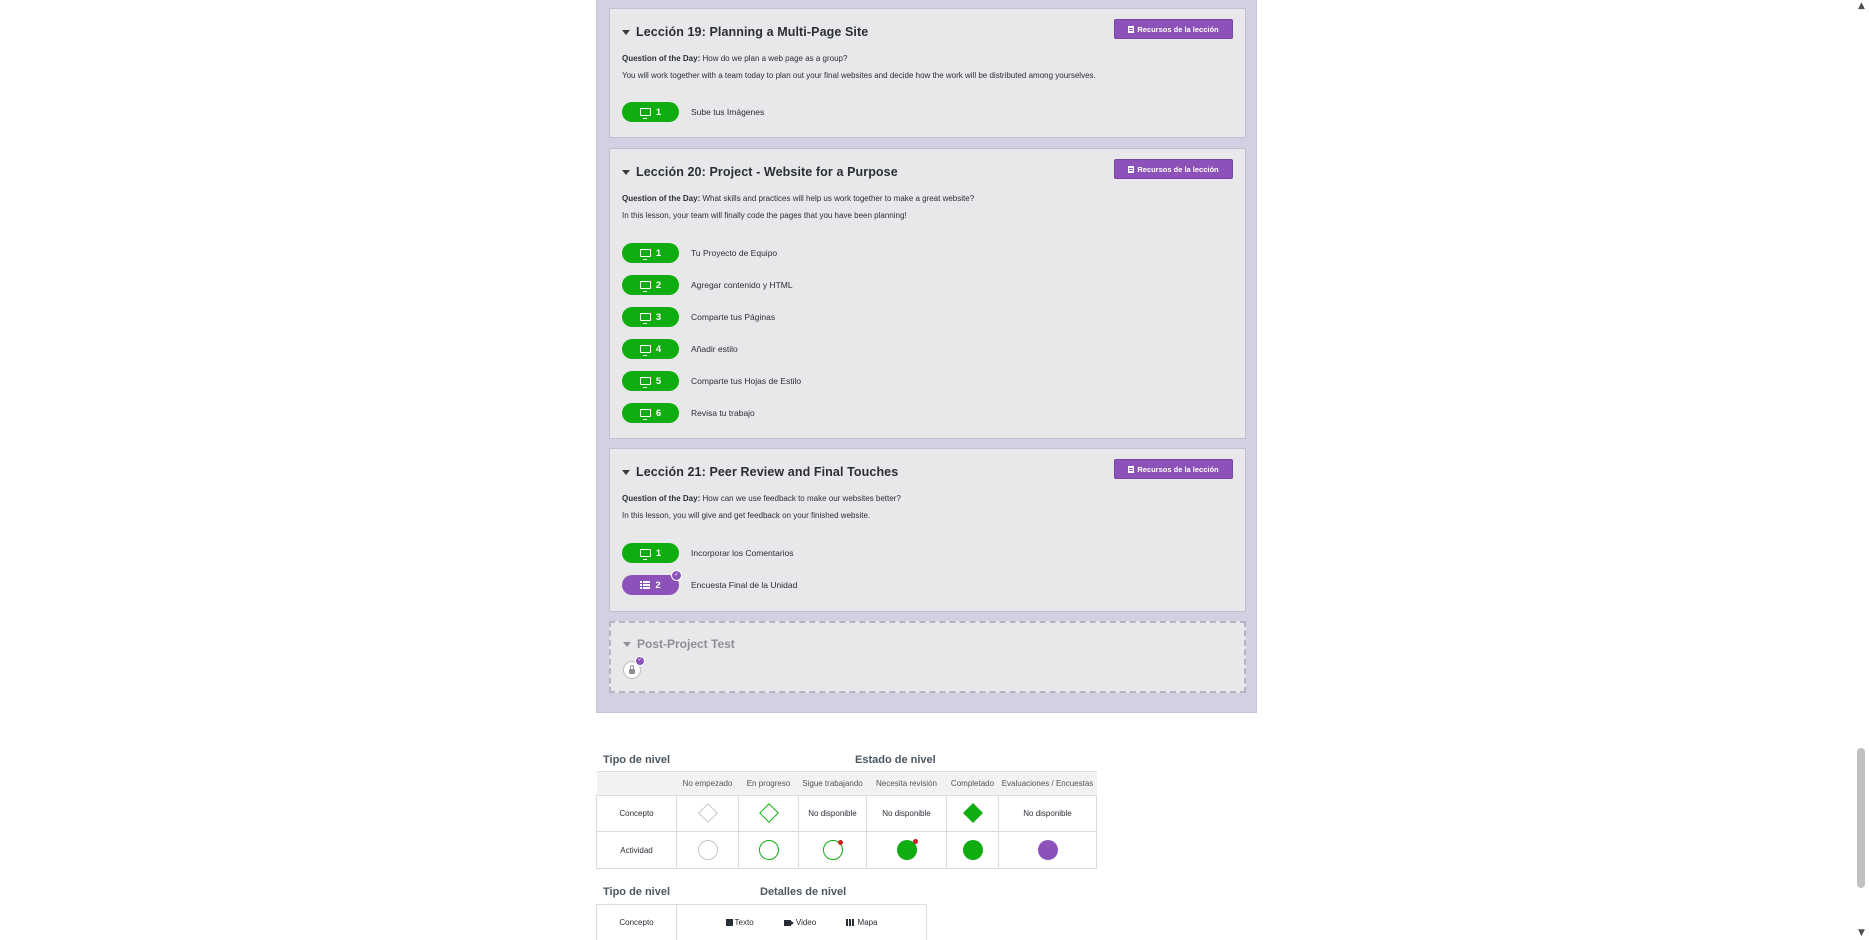 The image size is (1869, 940). I want to click on activity-not-started-icon, so click(707, 850).